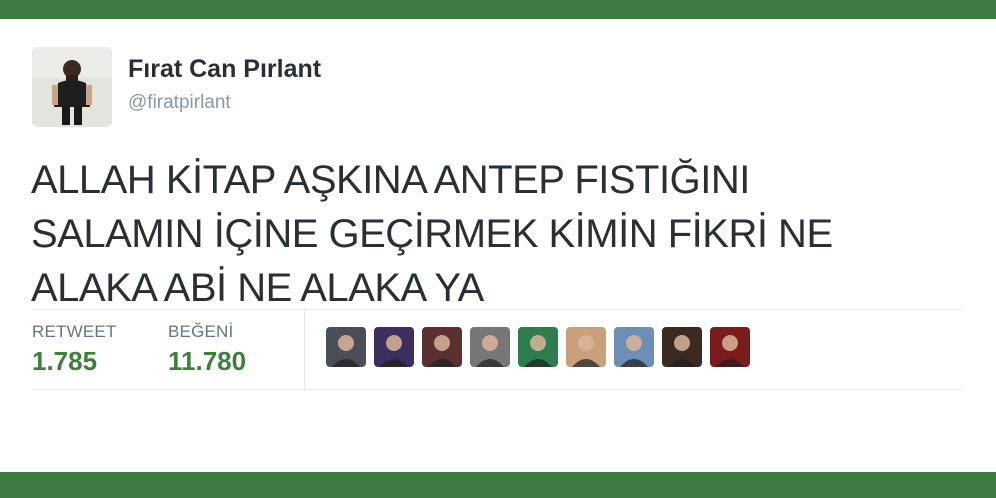 This screenshot has height=498, width=996. What do you see at coordinates (207, 361) in the screenshot?
I see `like-count: 11.780` at bounding box center [207, 361].